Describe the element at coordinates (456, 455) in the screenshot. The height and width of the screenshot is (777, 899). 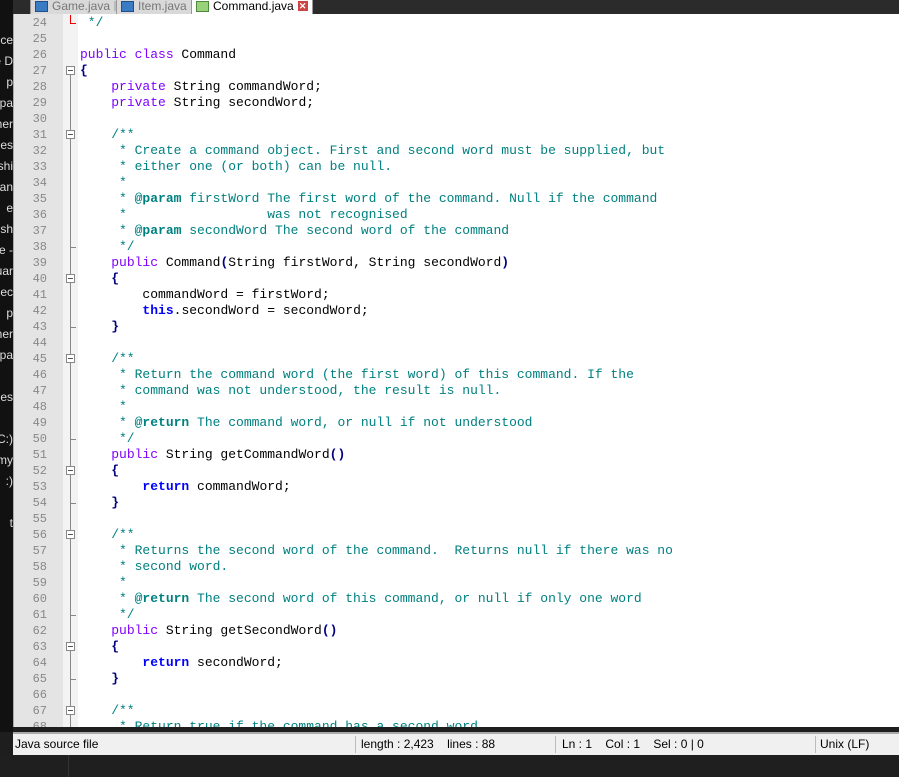
I see `code-line: 51 public String getCommandWord()` at that location.